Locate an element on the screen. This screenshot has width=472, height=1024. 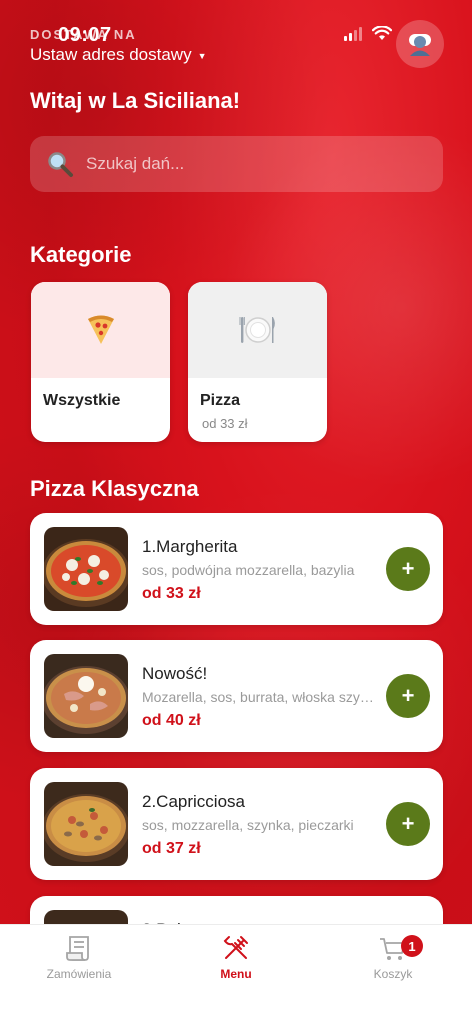
tab-orders: Zamówienia is located at coordinates (79, 957).